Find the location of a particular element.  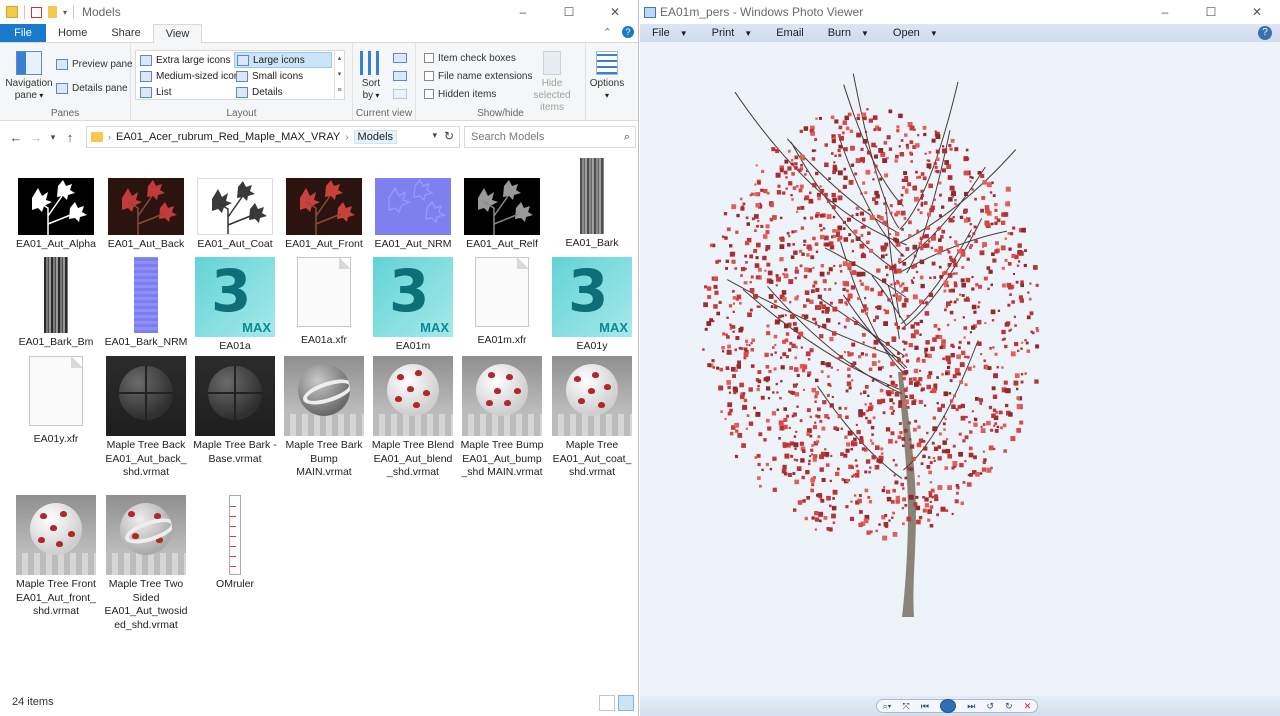

breadcrumb-current: Models is located at coordinates (375, 137).